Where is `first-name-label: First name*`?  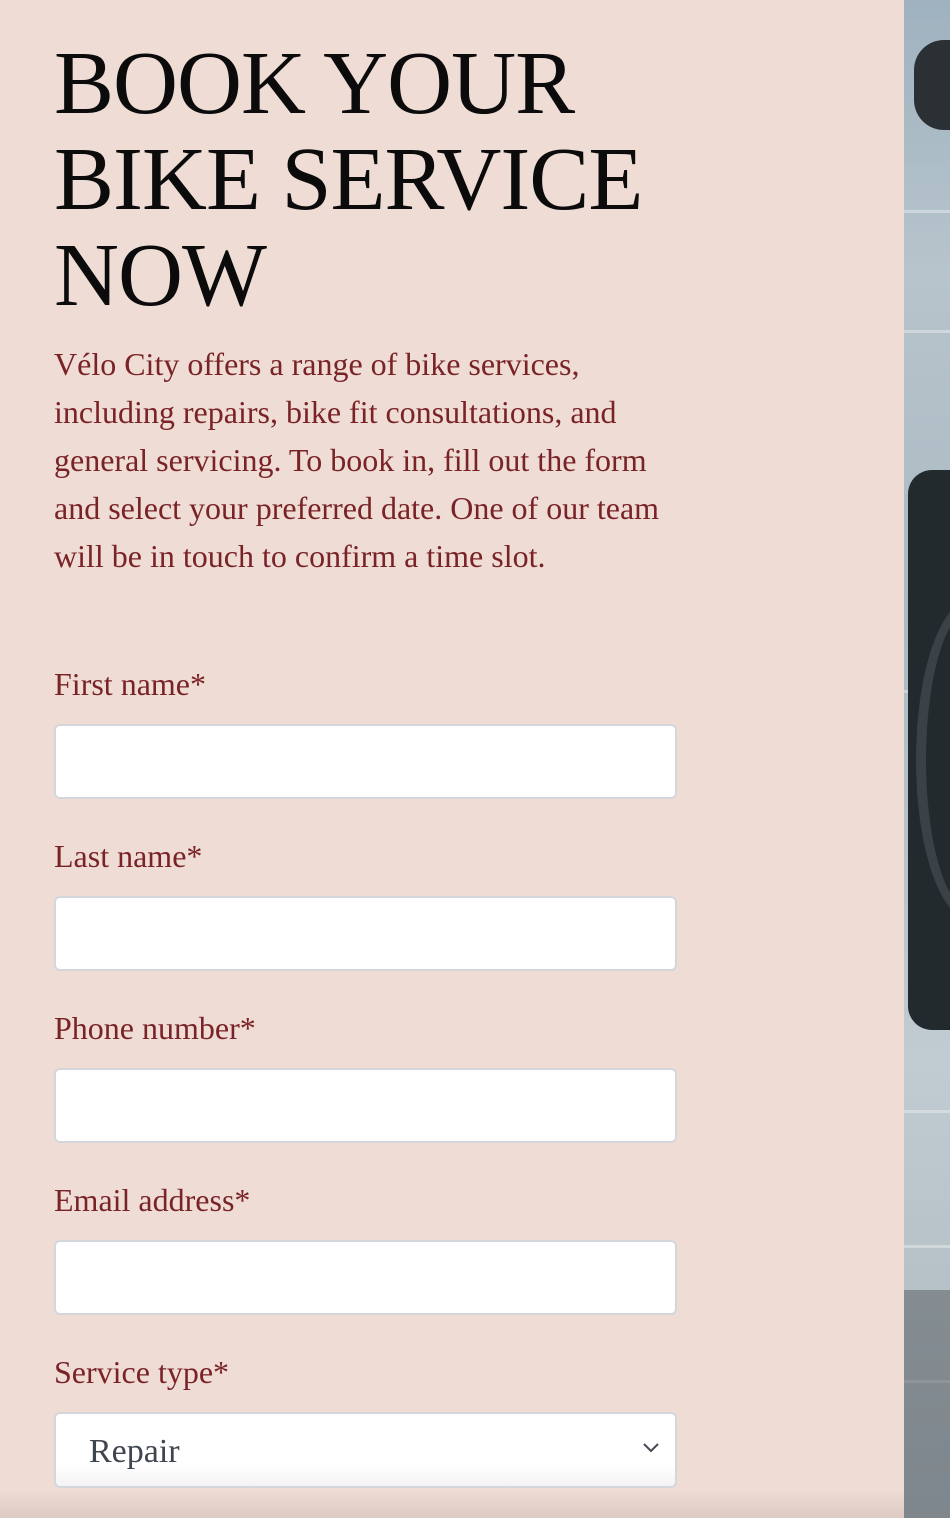
first-name-label: First name* is located at coordinates (130, 684).